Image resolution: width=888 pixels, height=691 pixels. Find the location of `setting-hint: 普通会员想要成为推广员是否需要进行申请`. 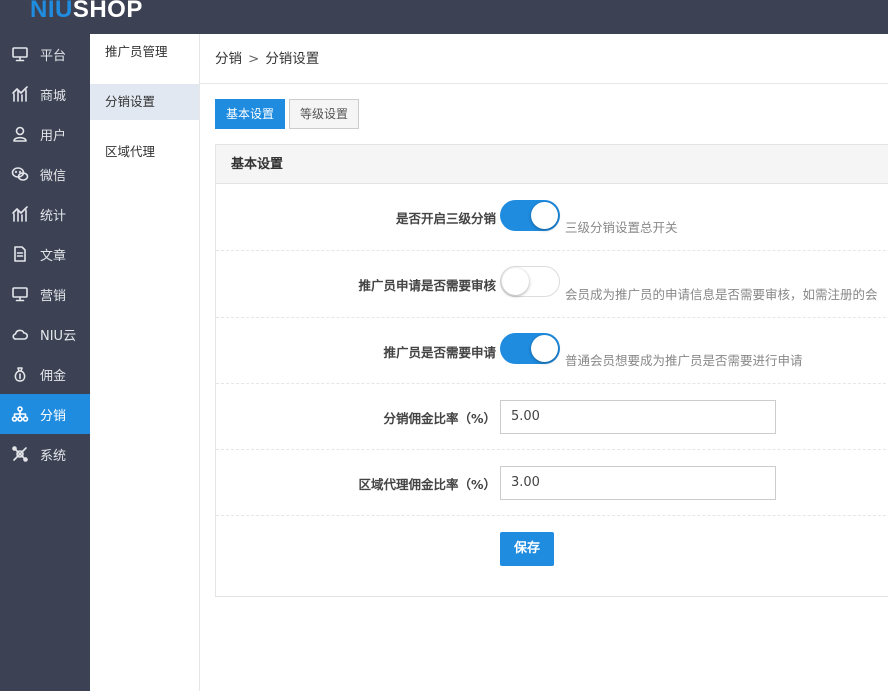

setting-hint: 普通会员想要成为推广员是否需要进行申请 is located at coordinates (684, 360).